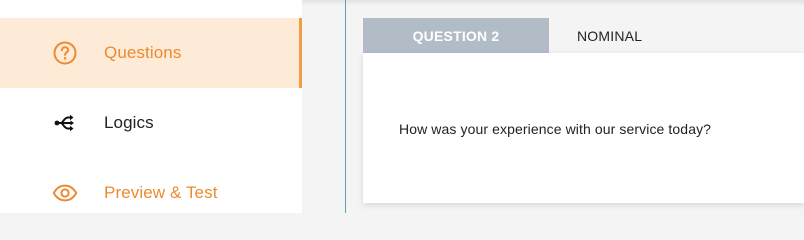 Image resolution: width=804 pixels, height=240 pixels. I want to click on sidebar-item-questions: Questions, so click(151, 53).